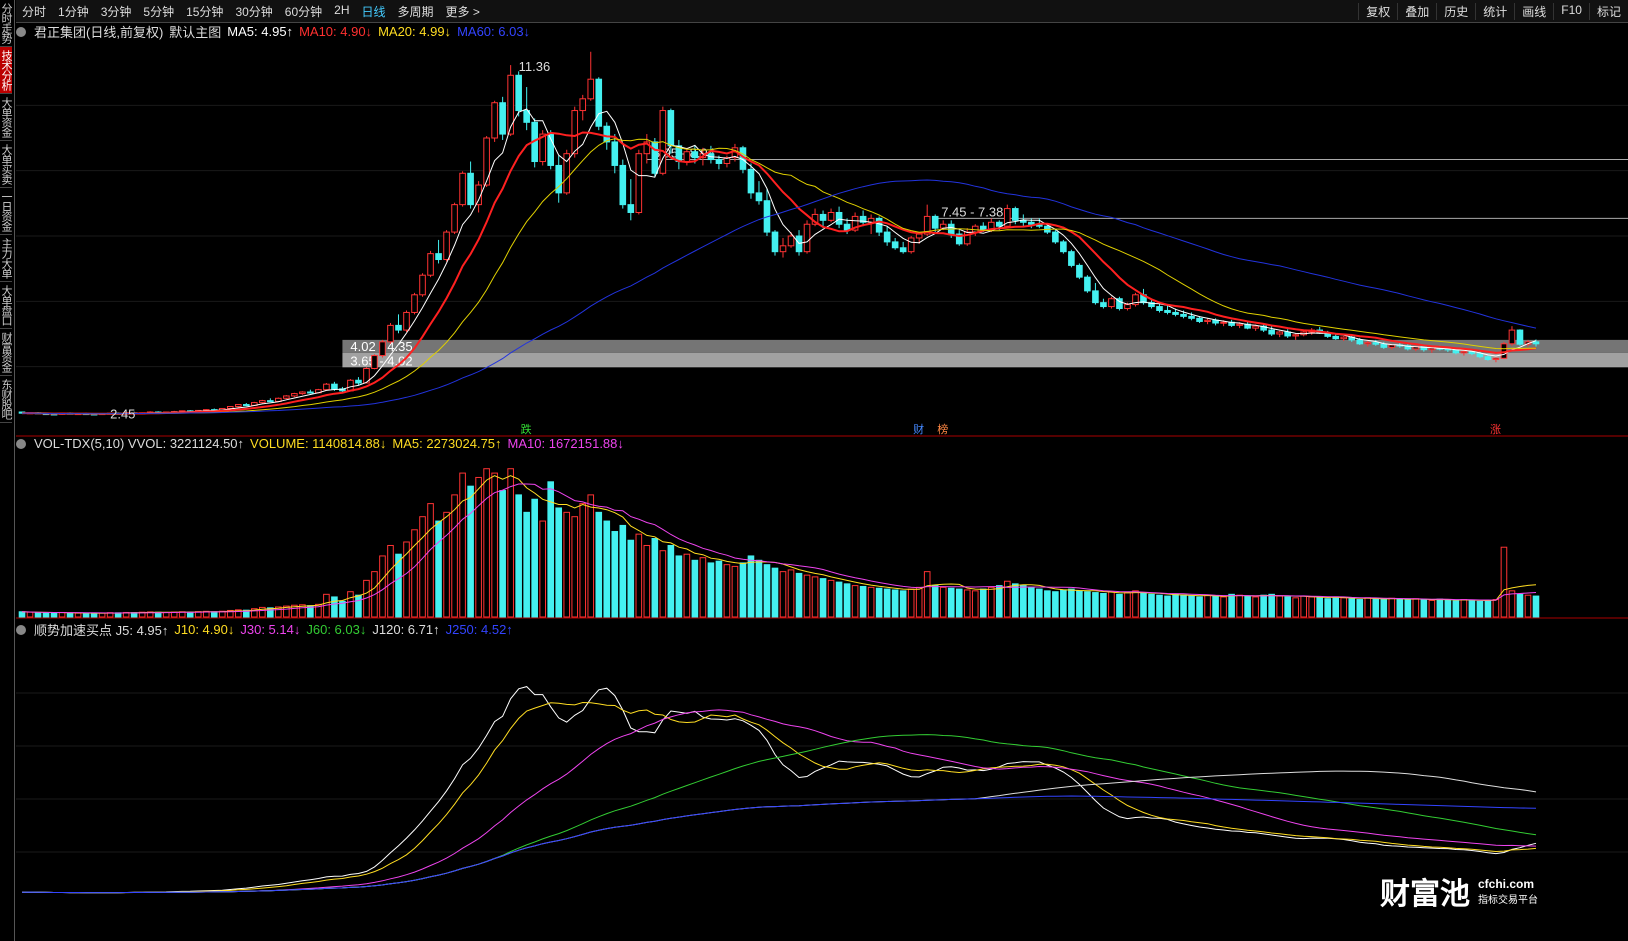 This screenshot has width=1628, height=941. I want to click on event-marker: 涨, so click(1495, 429).